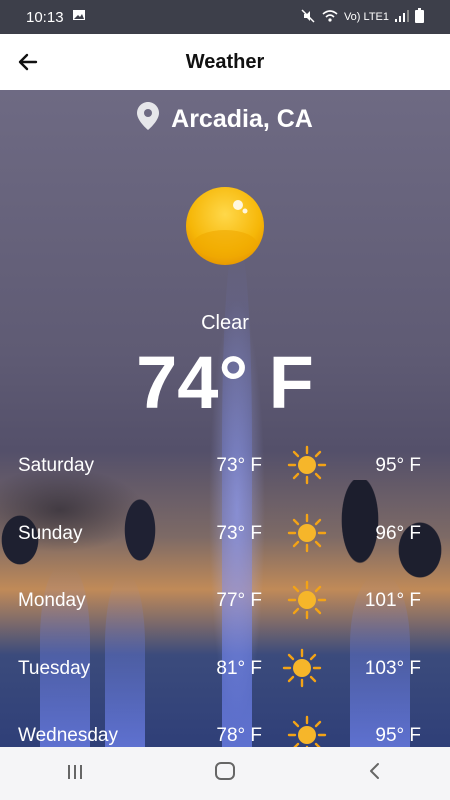  I want to click on current-condition: Clear, so click(225, 323).